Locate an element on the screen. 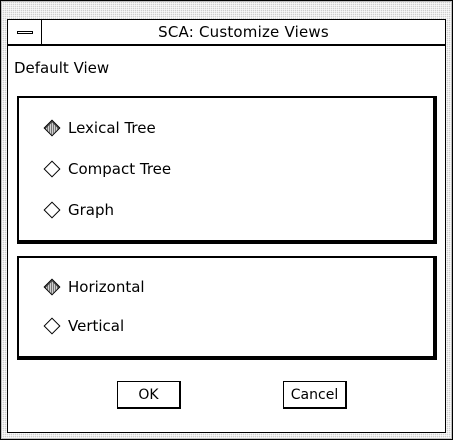 Image resolution: width=453 pixels, height=440 pixels. window-menu-button is located at coordinates (25, 32).